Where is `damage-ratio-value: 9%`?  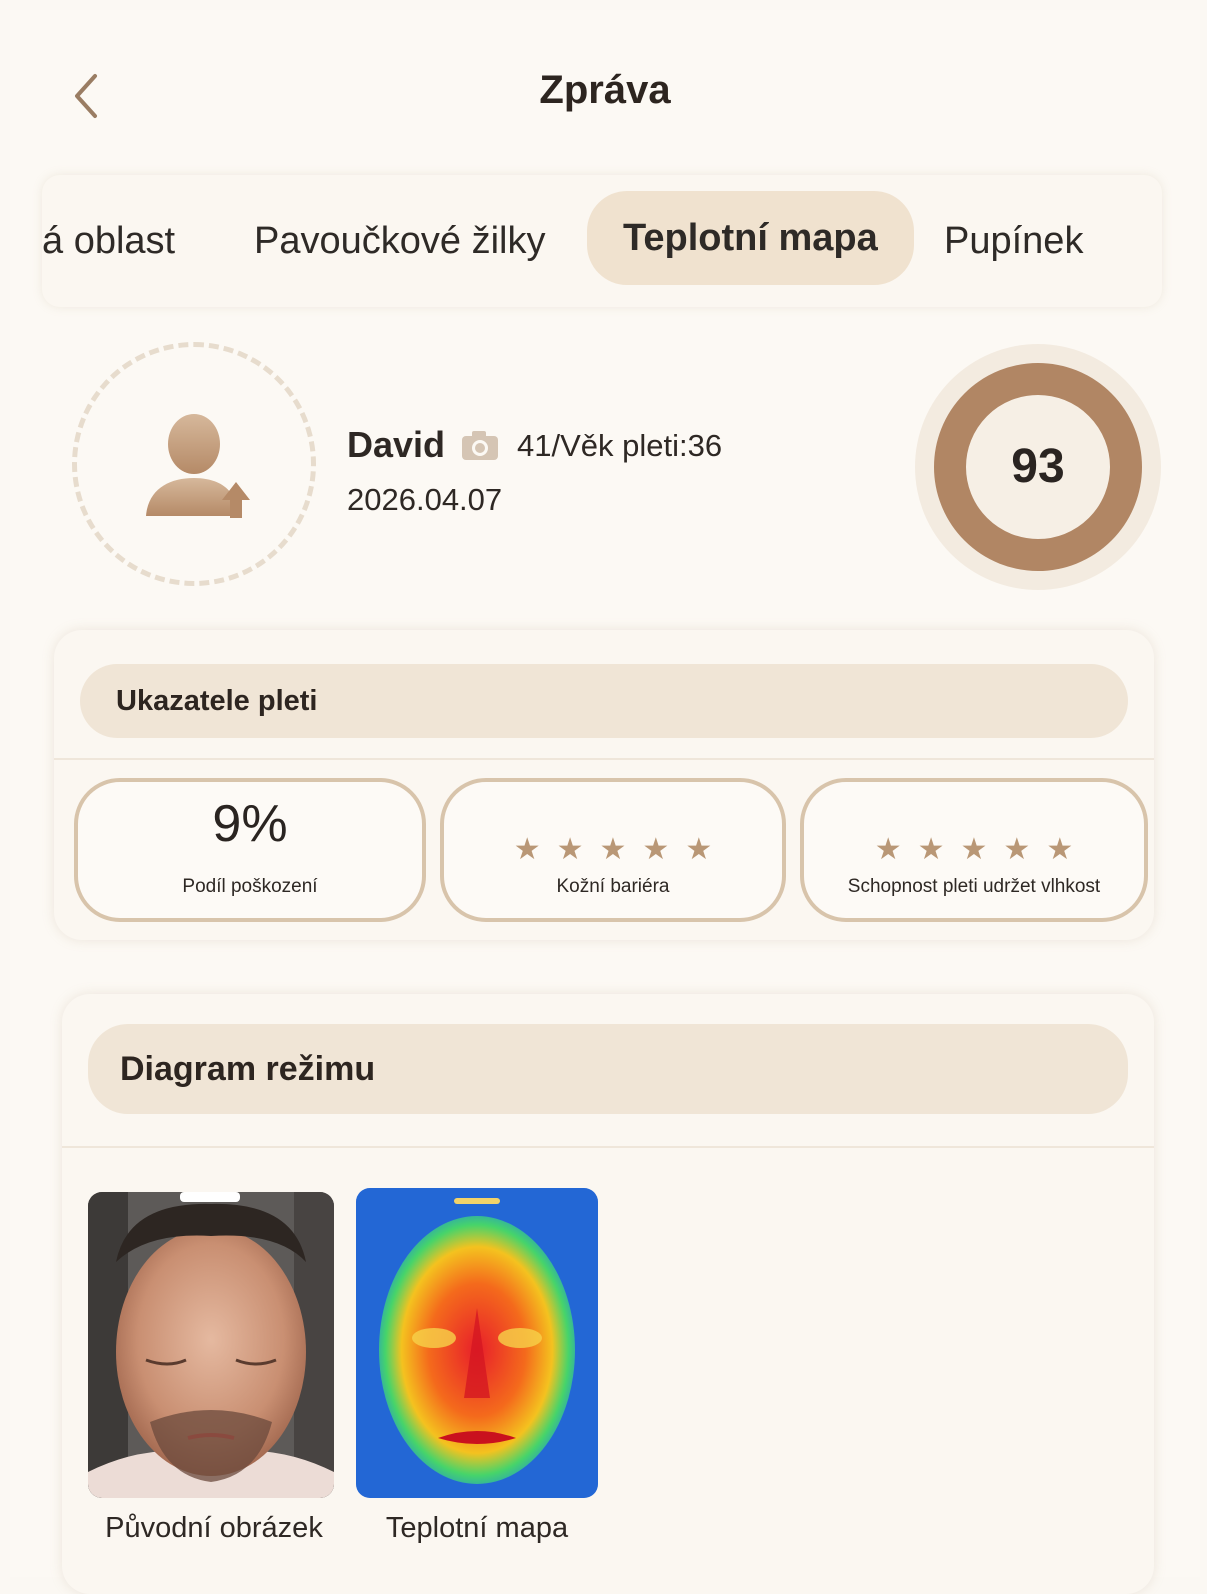 damage-ratio-value: 9% is located at coordinates (250, 824).